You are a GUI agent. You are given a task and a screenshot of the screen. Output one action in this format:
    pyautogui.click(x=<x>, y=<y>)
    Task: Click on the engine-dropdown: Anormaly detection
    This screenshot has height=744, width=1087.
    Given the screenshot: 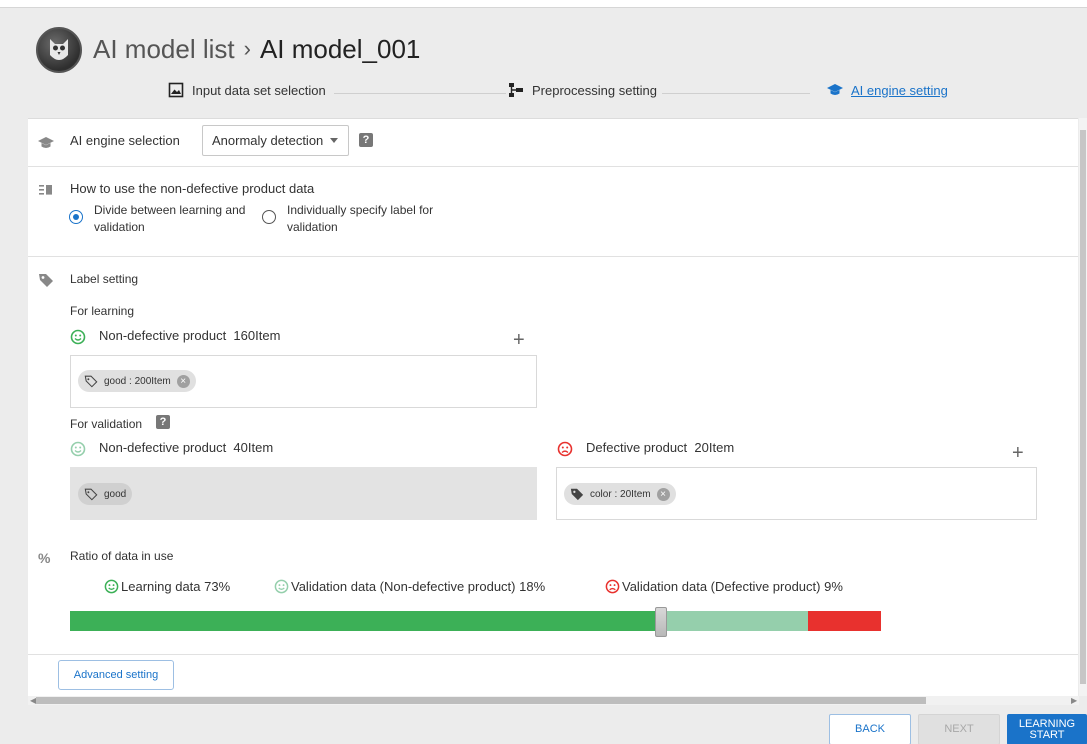 What is the action you would take?
    pyautogui.click(x=275, y=140)
    